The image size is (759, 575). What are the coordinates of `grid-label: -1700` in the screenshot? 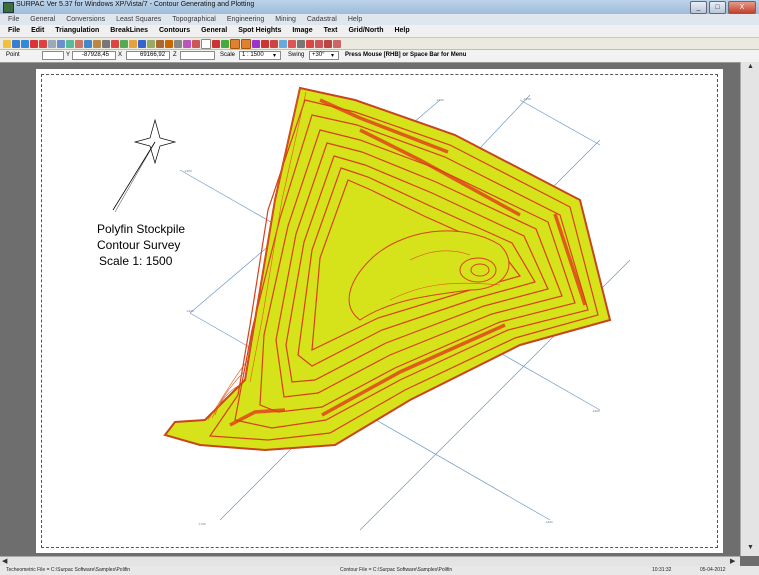 It's located at (202, 524).